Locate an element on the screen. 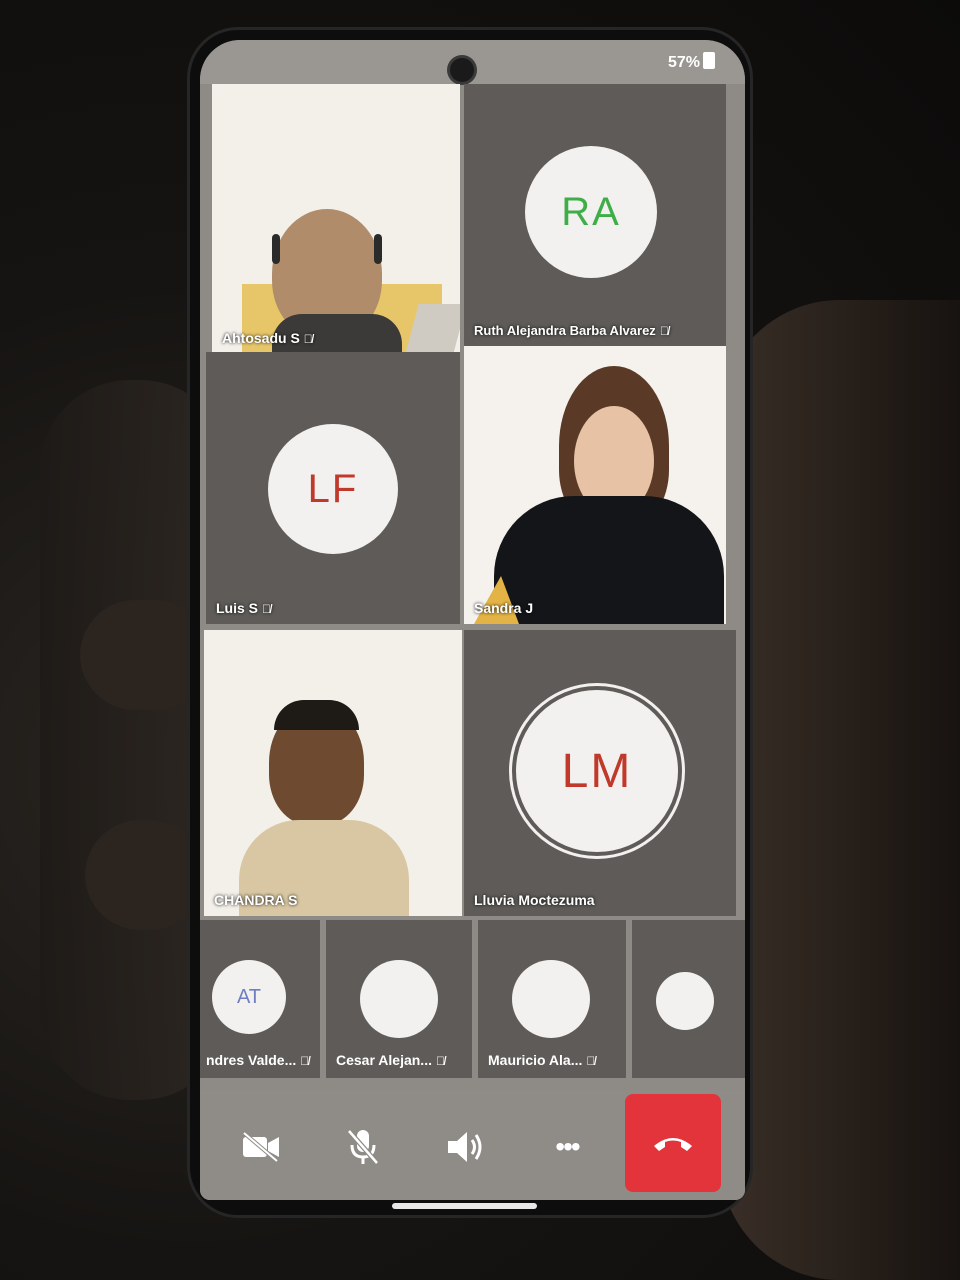 This screenshot has height=1280, width=960. status-bar: 57% is located at coordinates (472, 62).